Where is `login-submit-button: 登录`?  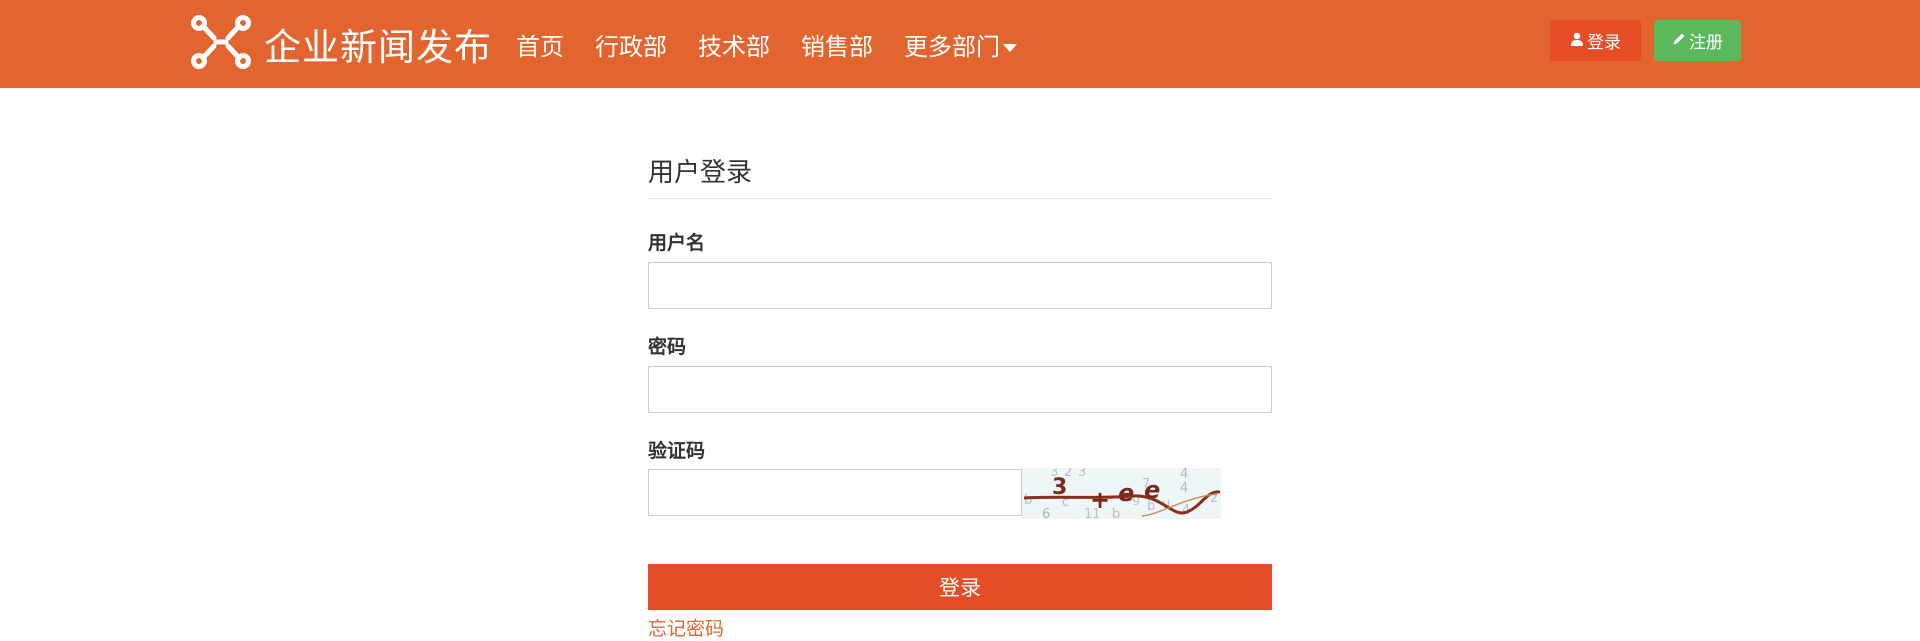 login-submit-button: 登录 is located at coordinates (960, 587).